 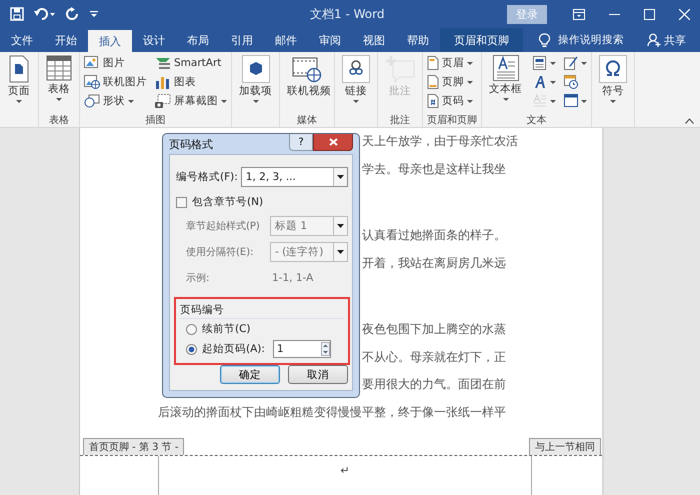 I want to click on help-button: ?, so click(x=301, y=142).